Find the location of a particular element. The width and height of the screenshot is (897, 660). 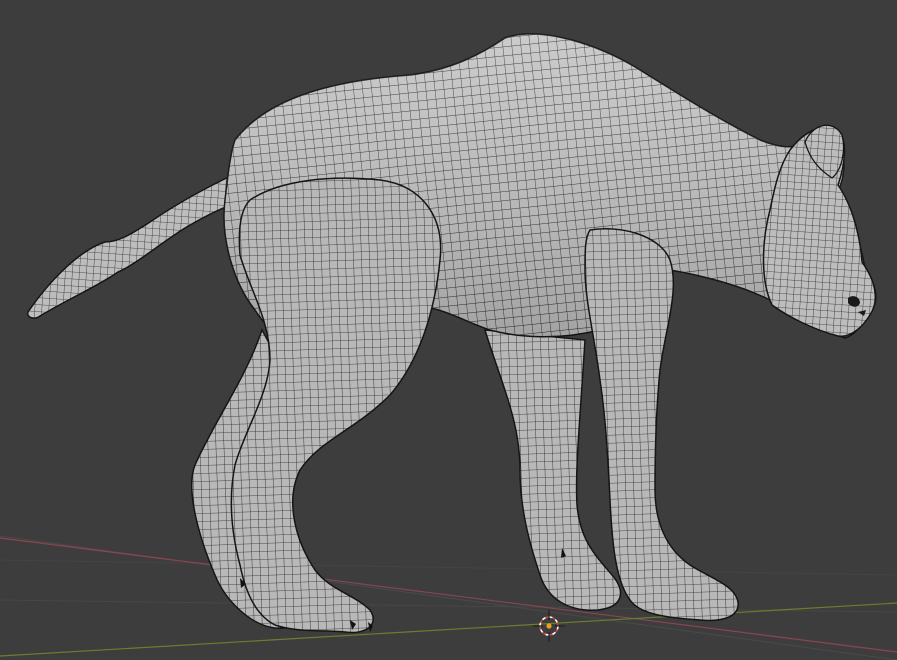

tail is located at coordinates (144, 243).